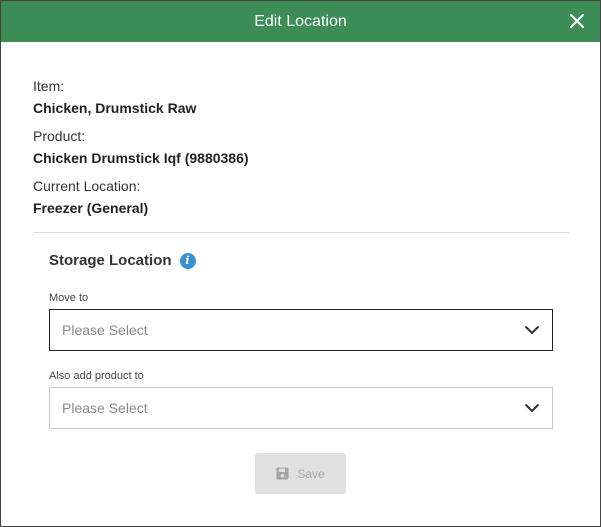  What do you see at coordinates (311, 473) in the screenshot?
I see `save-button-label: Save` at bounding box center [311, 473].